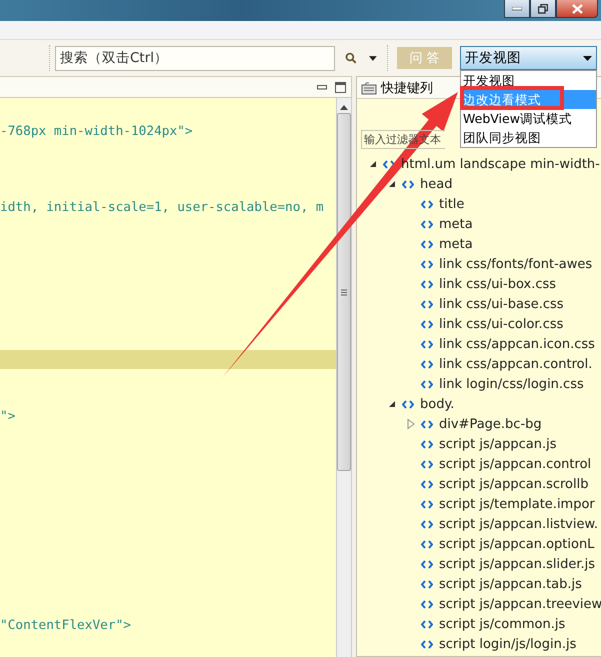 This screenshot has height=657, width=601. What do you see at coordinates (451, 204) in the screenshot?
I see `tree-item: title` at bounding box center [451, 204].